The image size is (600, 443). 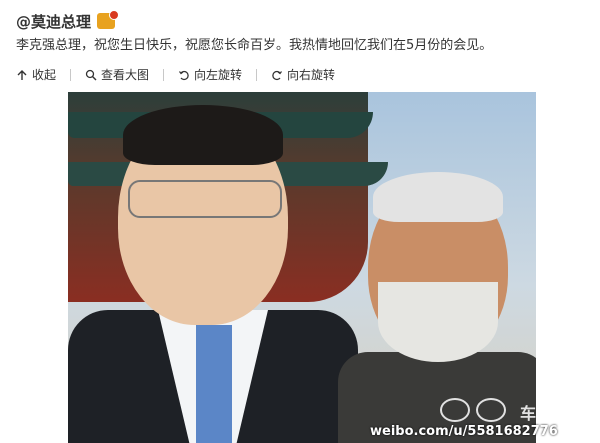 I want to click on watermark-left: 大欧哈镜, so click(x=32, y=432).